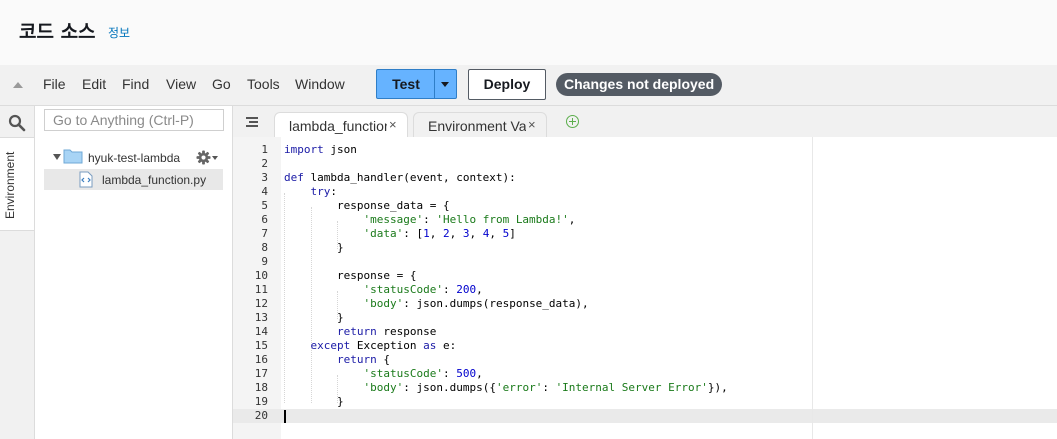 The height and width of the screenshot is (439, 1057). I want to click on code-text: def lambda_handler(event, context):, so click(400, 177).